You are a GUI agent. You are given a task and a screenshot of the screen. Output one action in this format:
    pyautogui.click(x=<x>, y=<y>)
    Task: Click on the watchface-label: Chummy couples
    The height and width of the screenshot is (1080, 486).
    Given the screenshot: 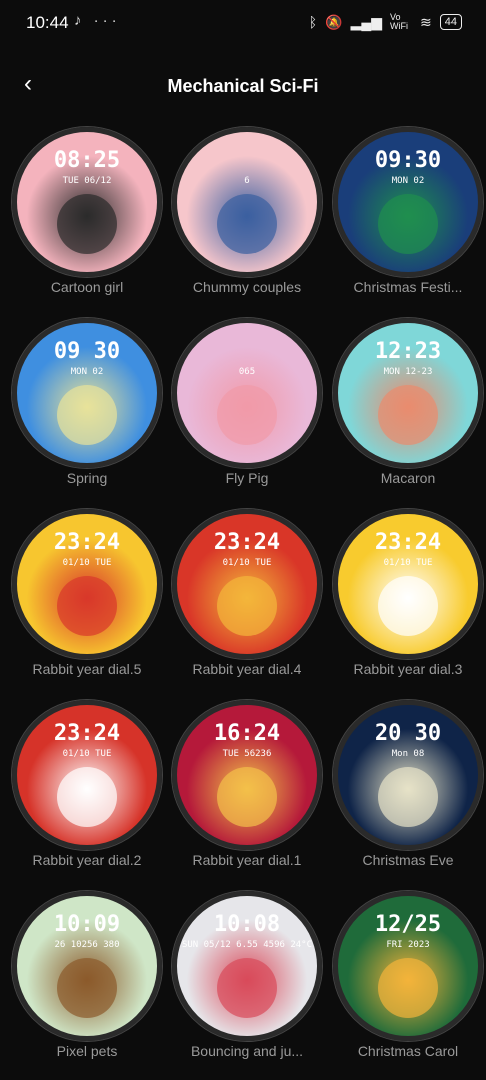 What is the action you would take?
    pyautogui.click(x=247, y=287)
    